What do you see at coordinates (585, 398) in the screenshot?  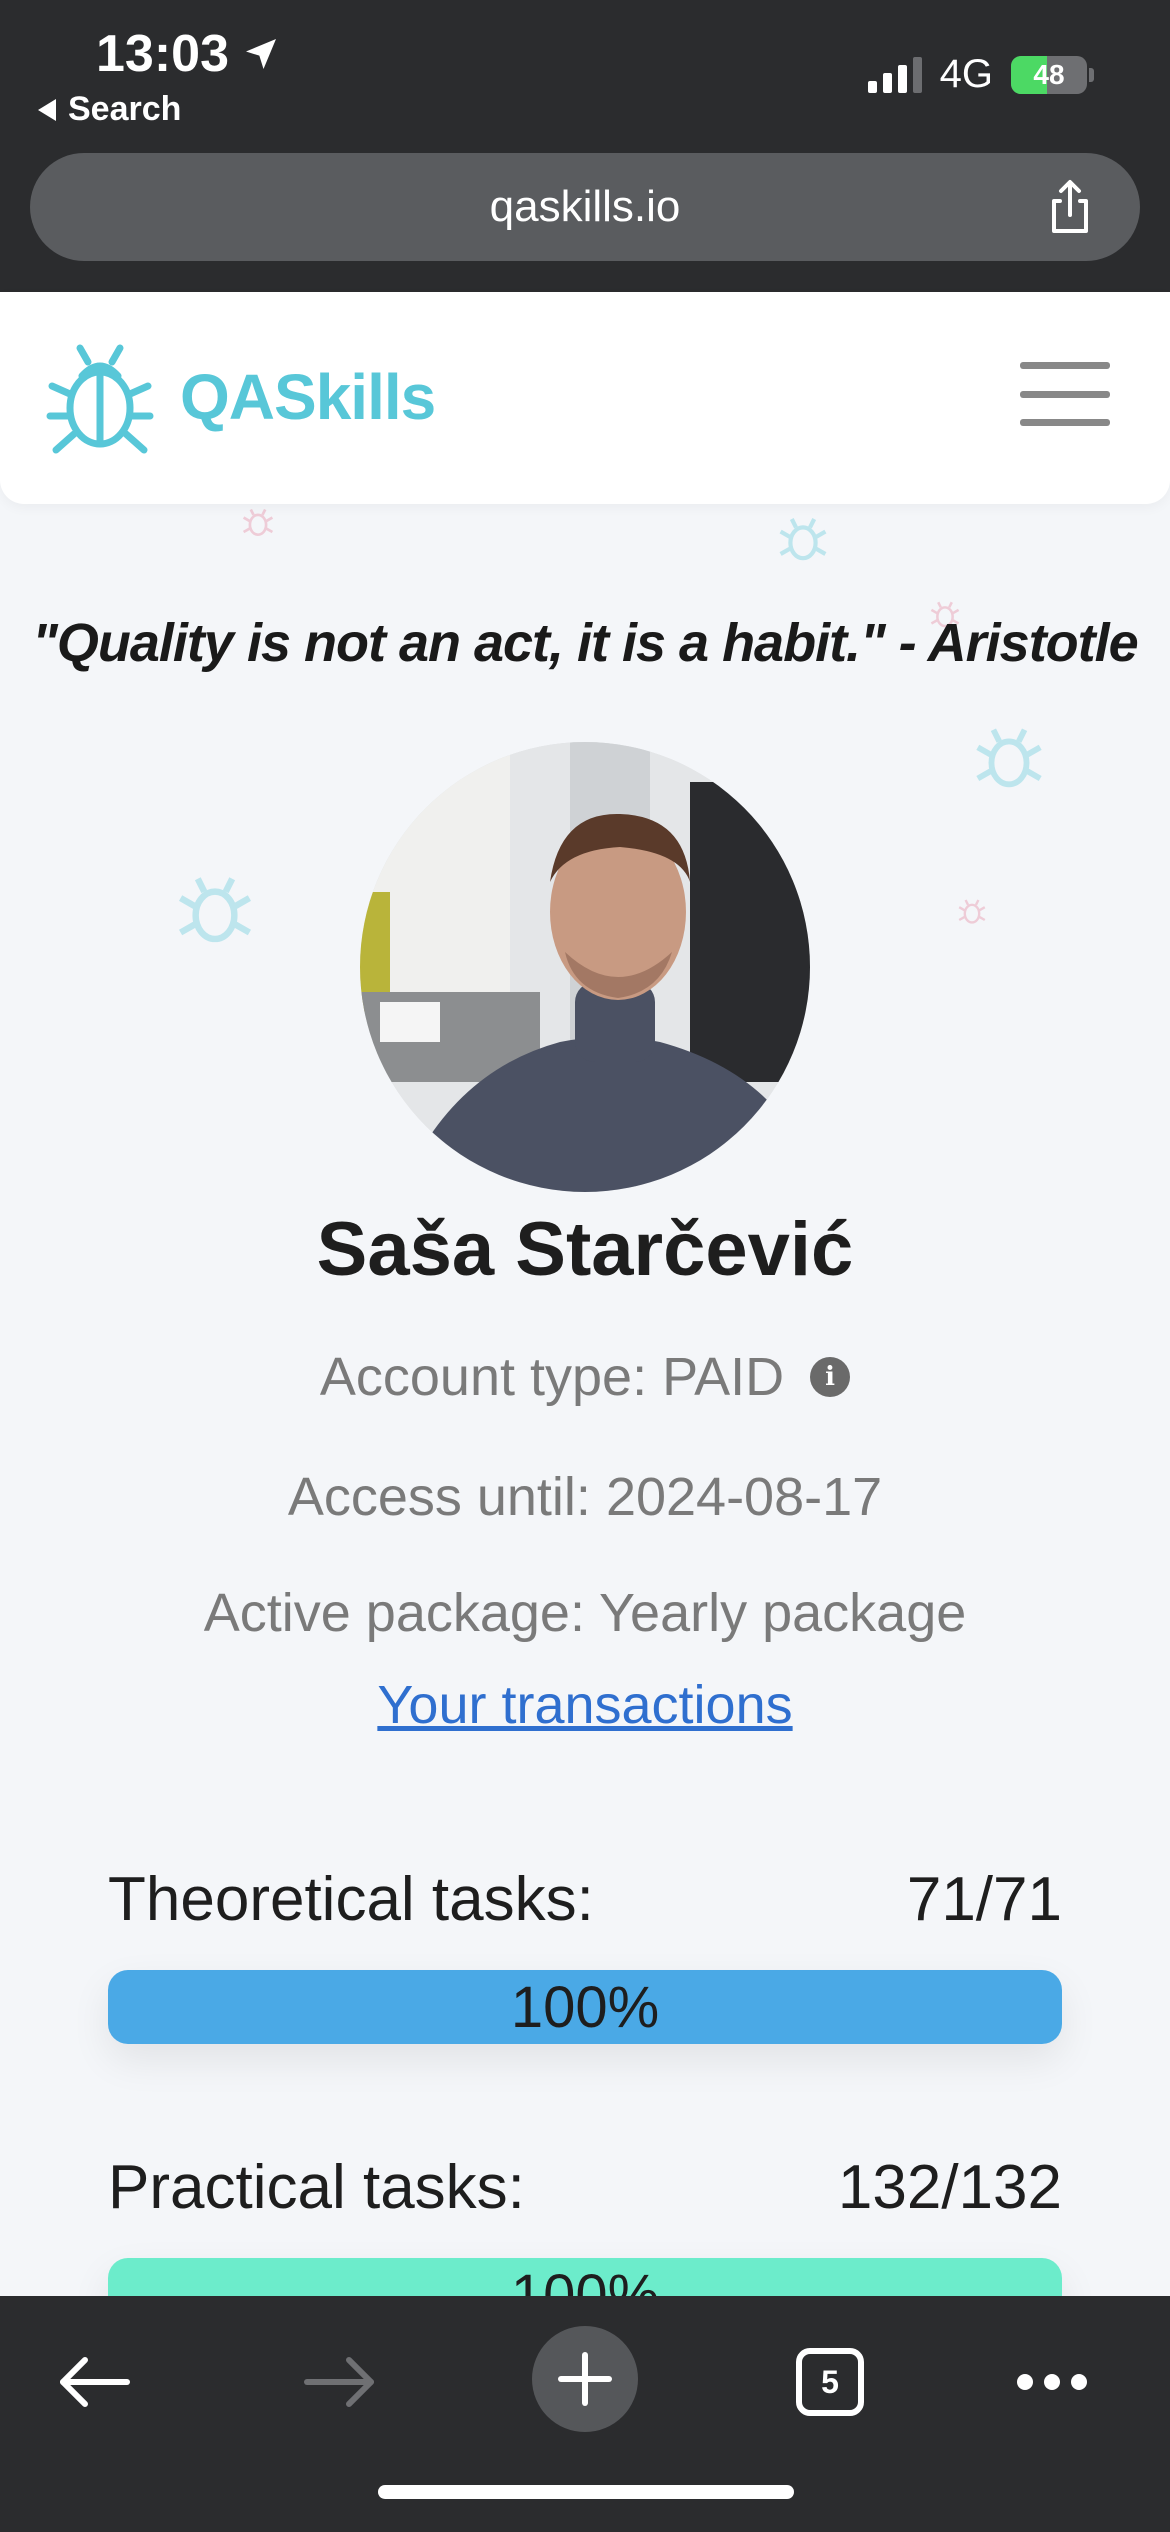 I see `site-header: QASkills` at bounding box center [585, 398].